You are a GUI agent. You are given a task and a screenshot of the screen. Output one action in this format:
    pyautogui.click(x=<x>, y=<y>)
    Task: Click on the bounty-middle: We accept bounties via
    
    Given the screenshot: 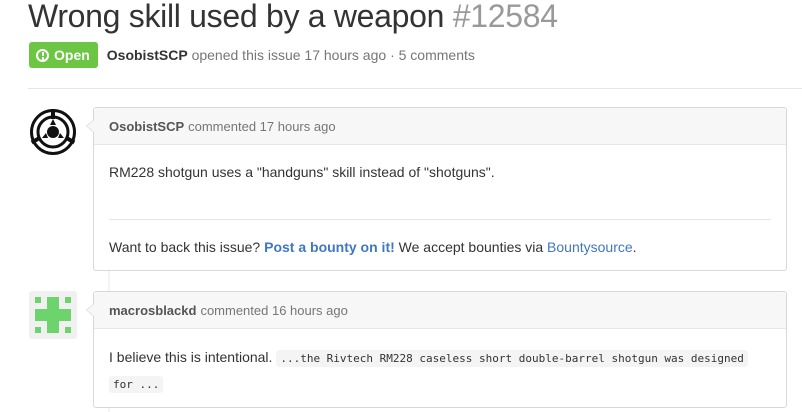 What is the action you would take?
    pyautogui.click(x=471, y=247)
    